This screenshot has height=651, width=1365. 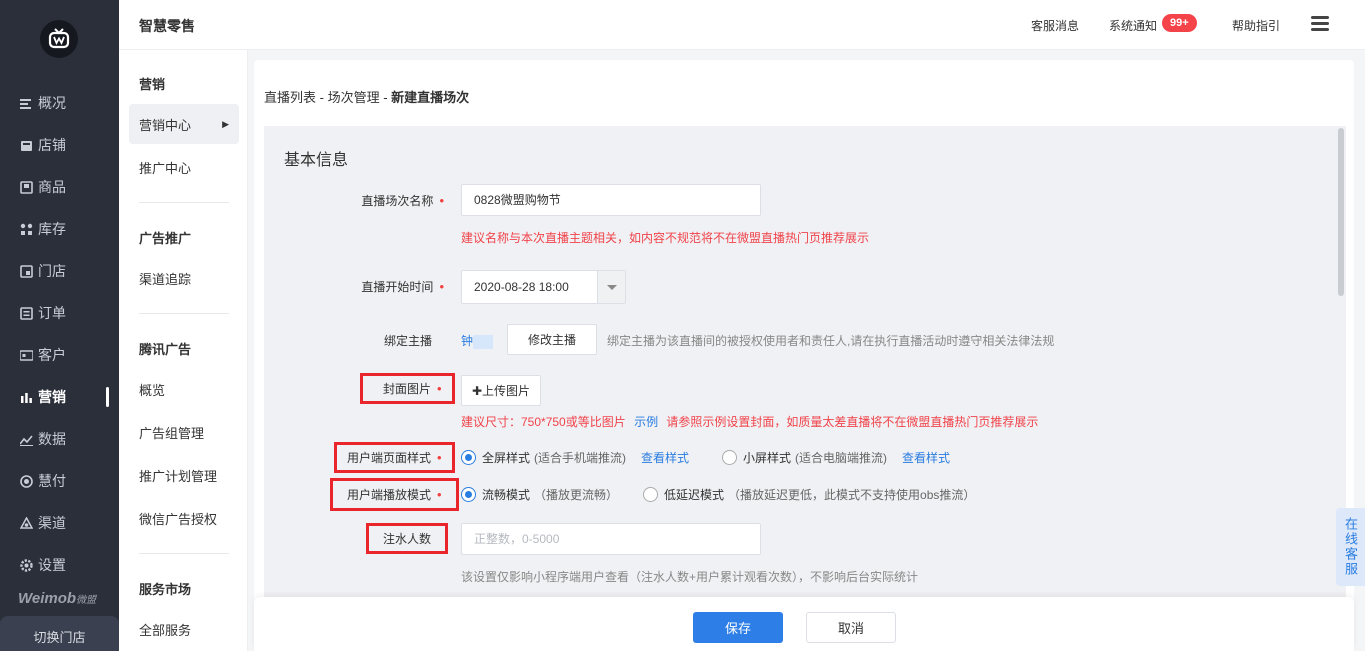 What do you see at coordinates (52, 271) in the screenshot?
I see `nav-store-label: 门店` at bounding box center [52, 271].